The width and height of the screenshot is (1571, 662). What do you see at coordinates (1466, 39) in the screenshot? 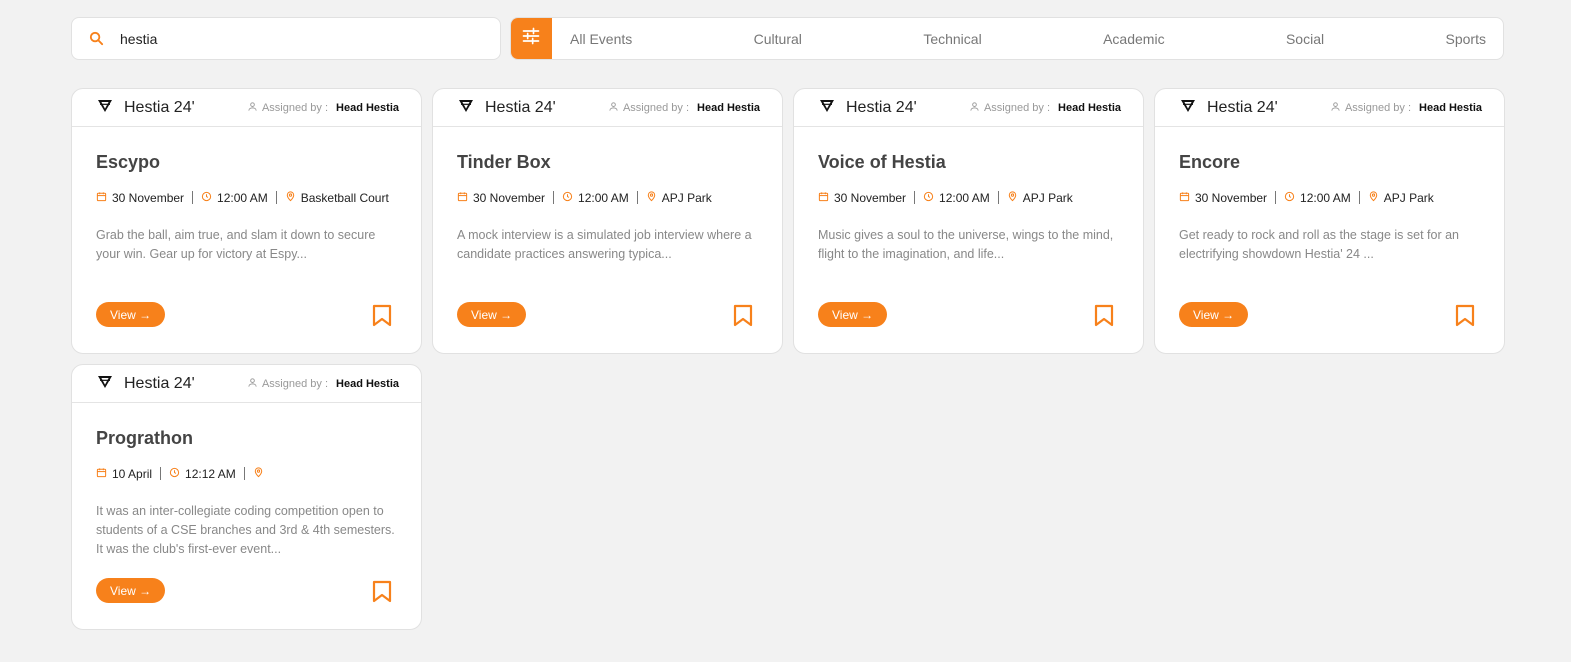
I see `tab-sports: Sports` at bounding box center [1466, 39].